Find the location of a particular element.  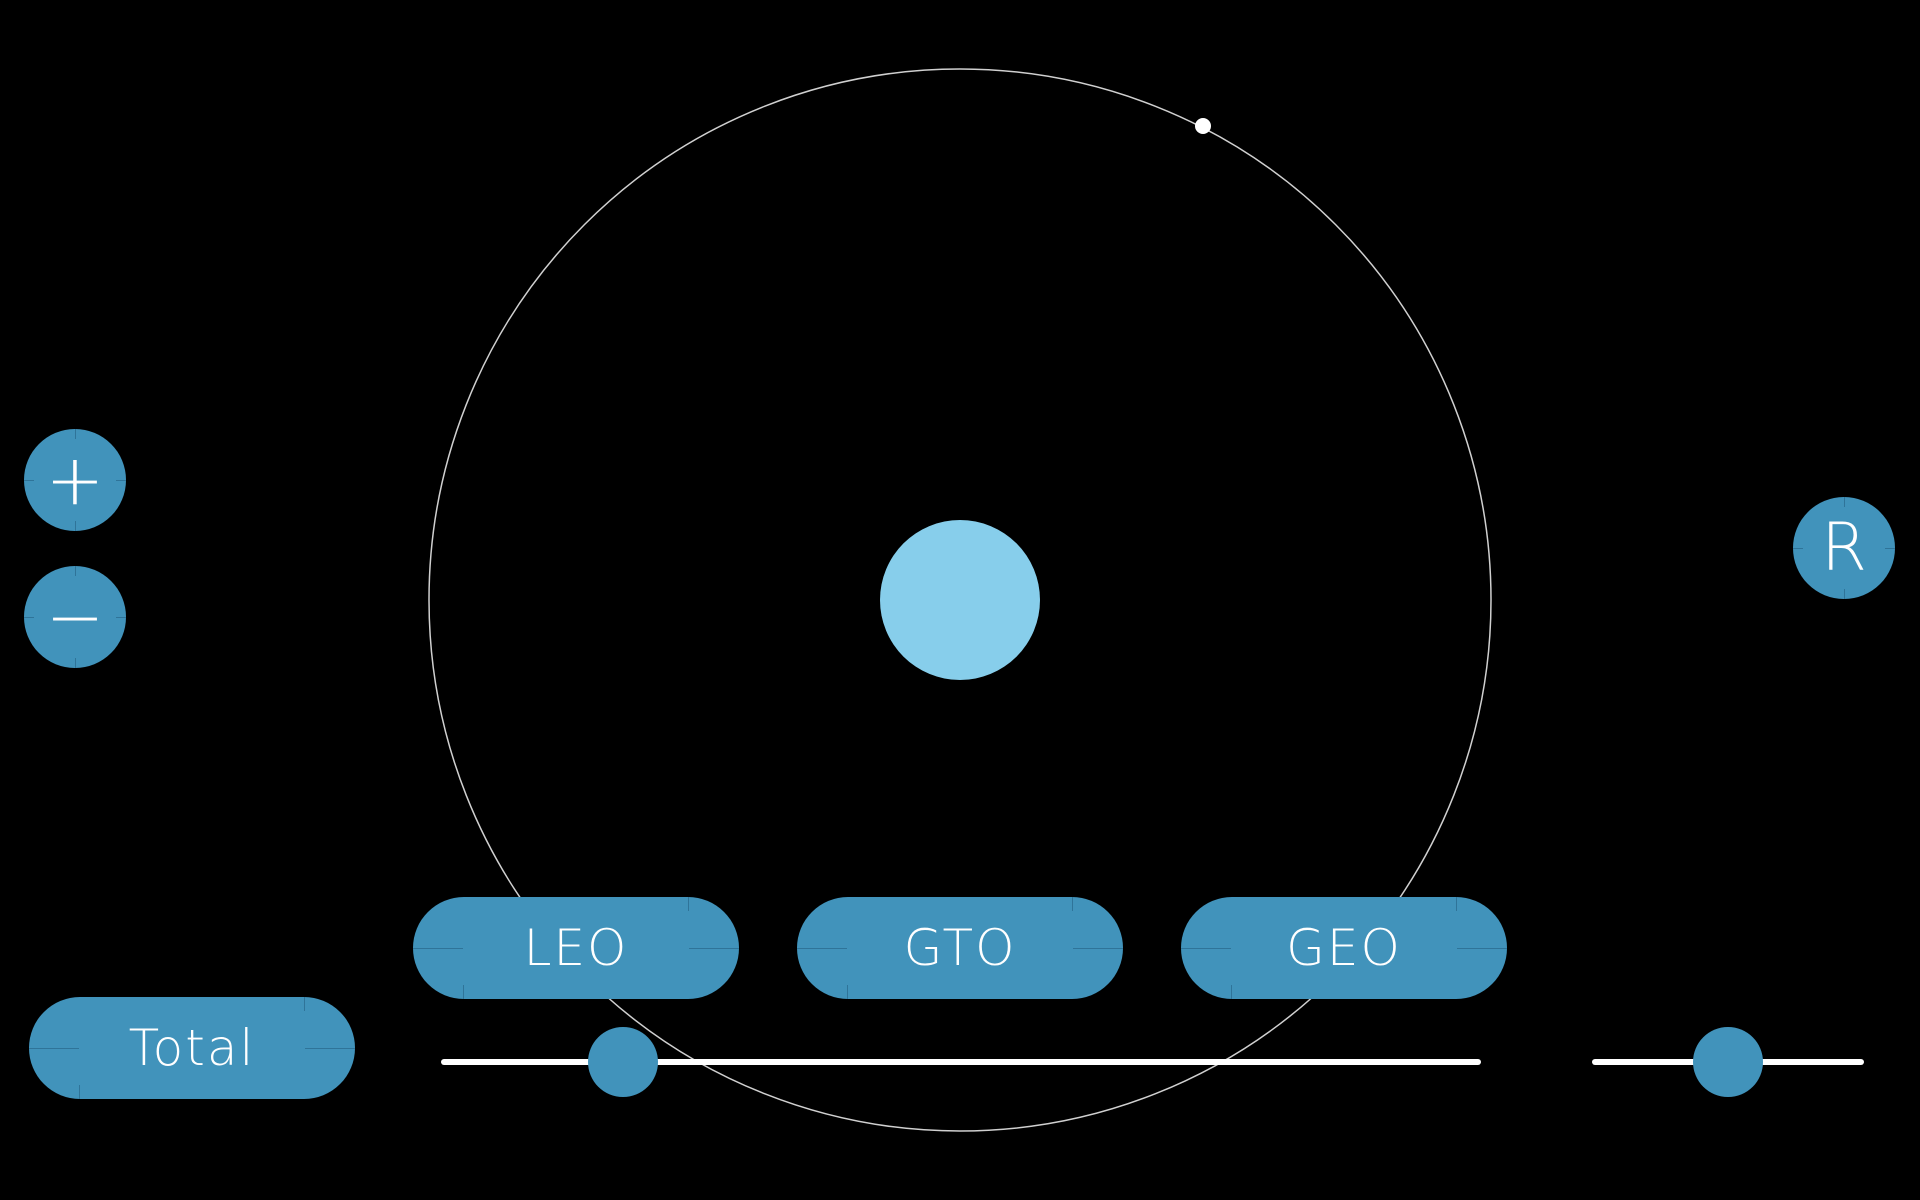

gto-label: GTO is located at coordinates (960, 948).